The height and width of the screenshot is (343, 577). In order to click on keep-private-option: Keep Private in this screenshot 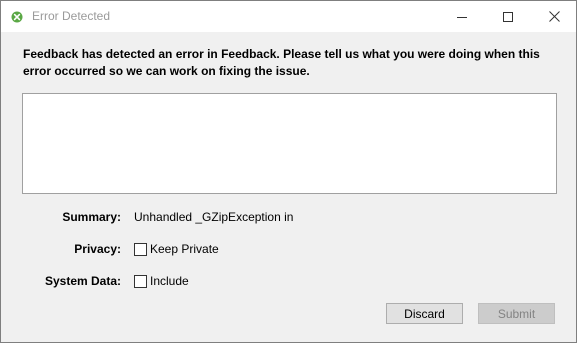, I will do `click(176, 249)`.